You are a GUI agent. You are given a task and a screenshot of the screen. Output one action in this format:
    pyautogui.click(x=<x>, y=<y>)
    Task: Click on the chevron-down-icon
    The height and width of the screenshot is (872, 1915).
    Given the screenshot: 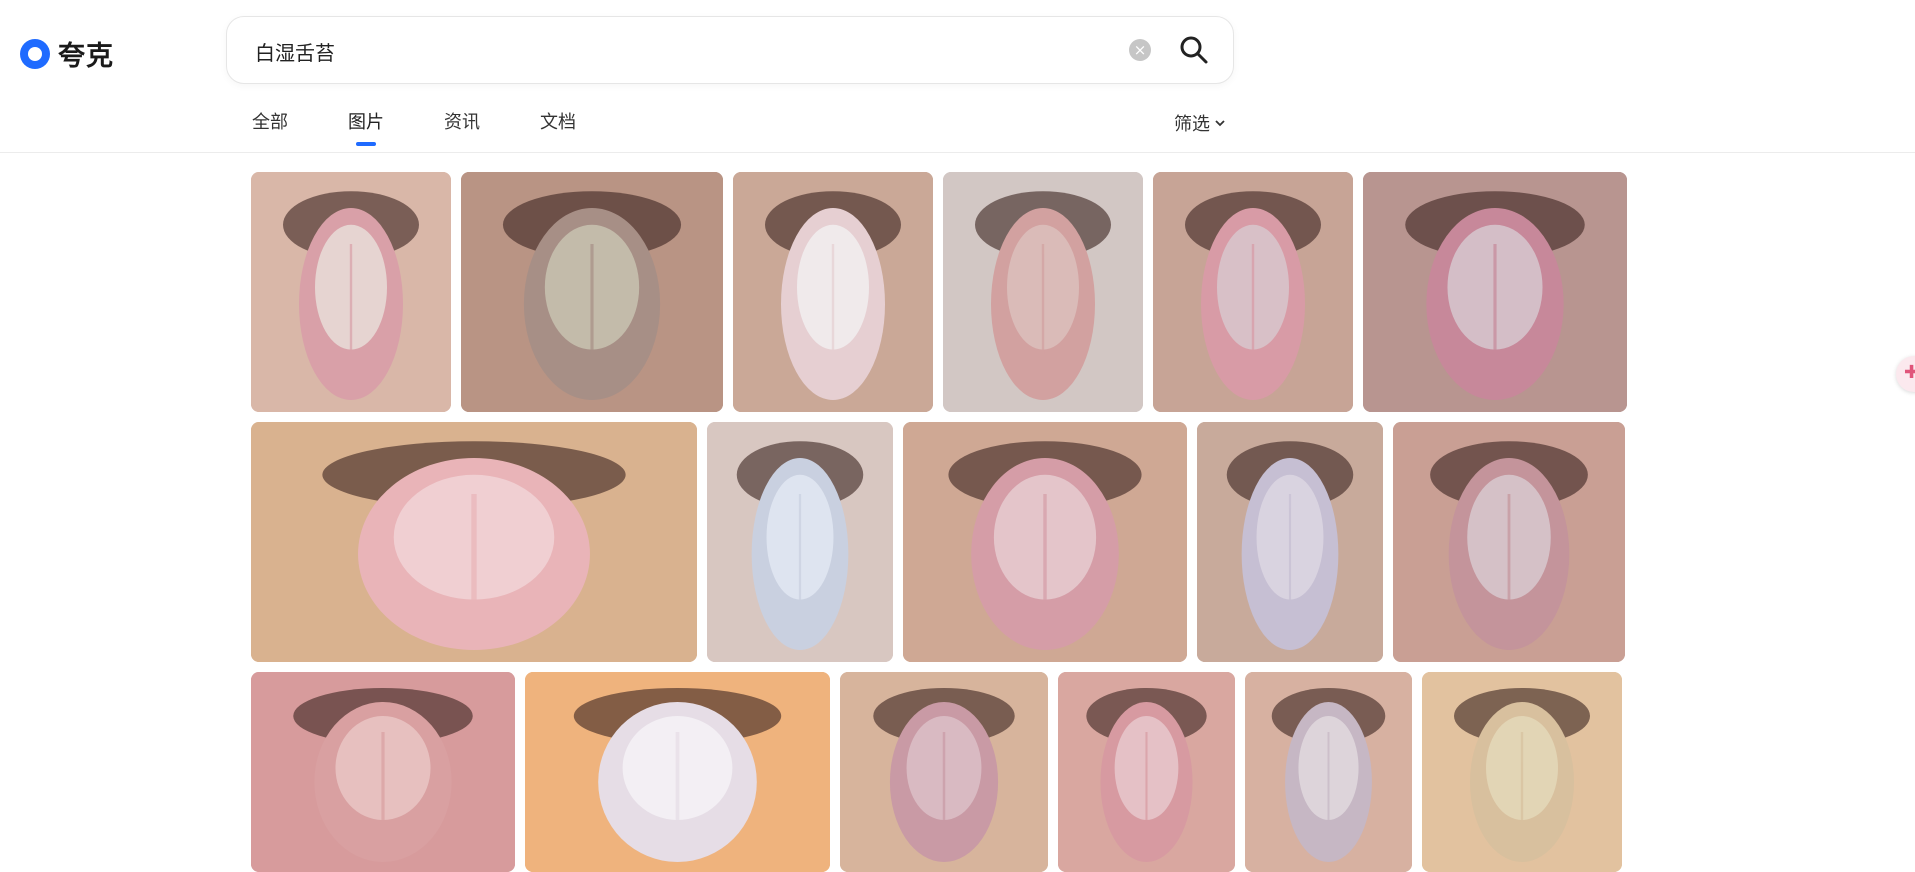 What is the action you would take?
    pyautogui.click(x=1220, y=123)
    